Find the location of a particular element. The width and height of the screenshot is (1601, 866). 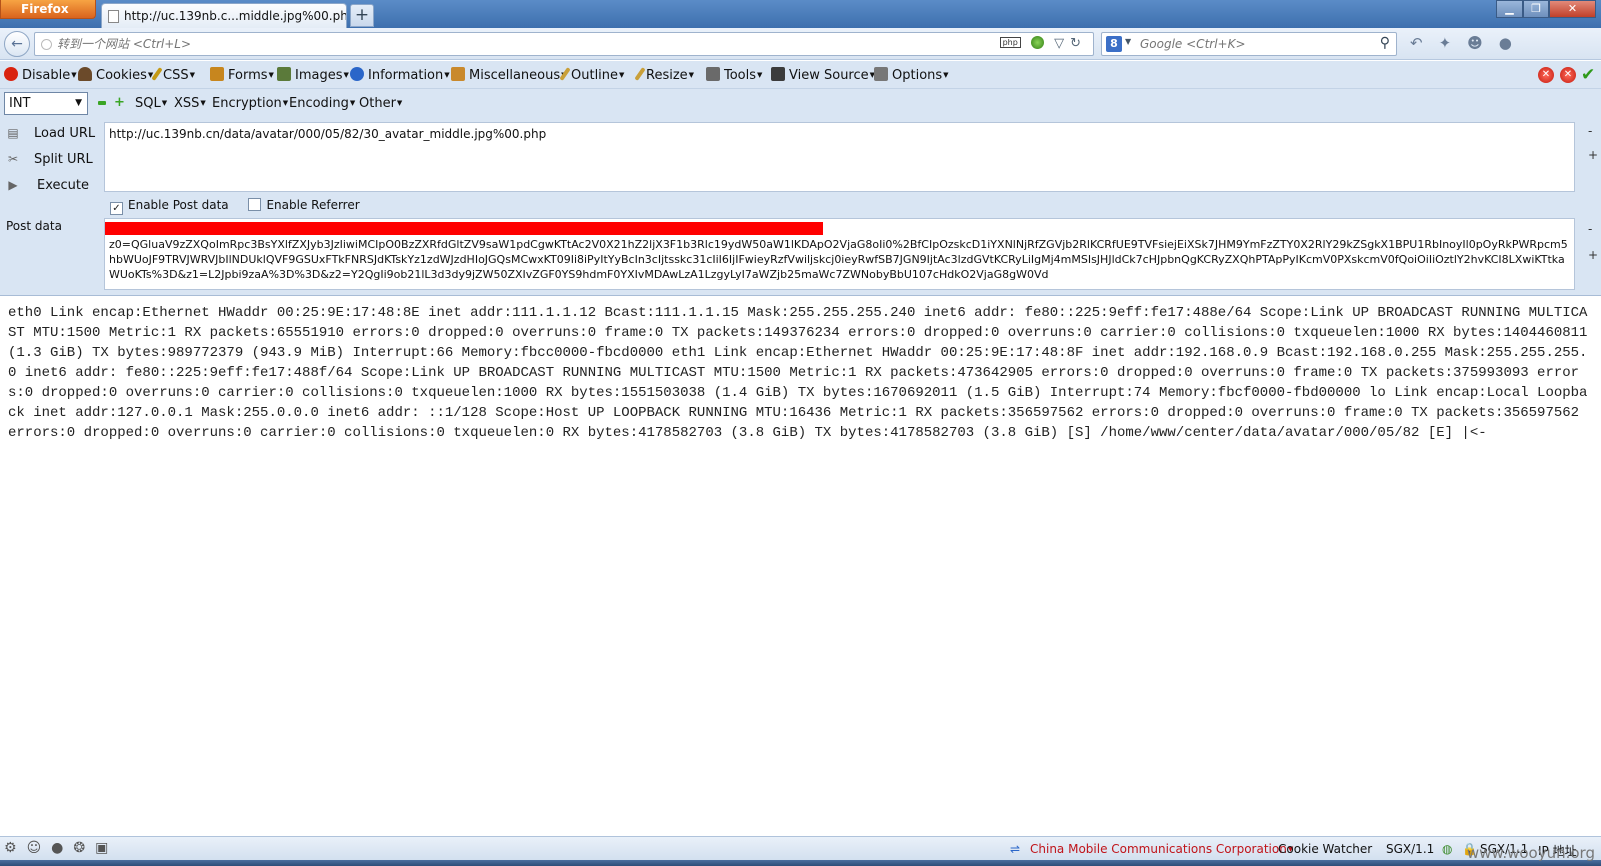

info-icon is located at coordinates (357, 74).